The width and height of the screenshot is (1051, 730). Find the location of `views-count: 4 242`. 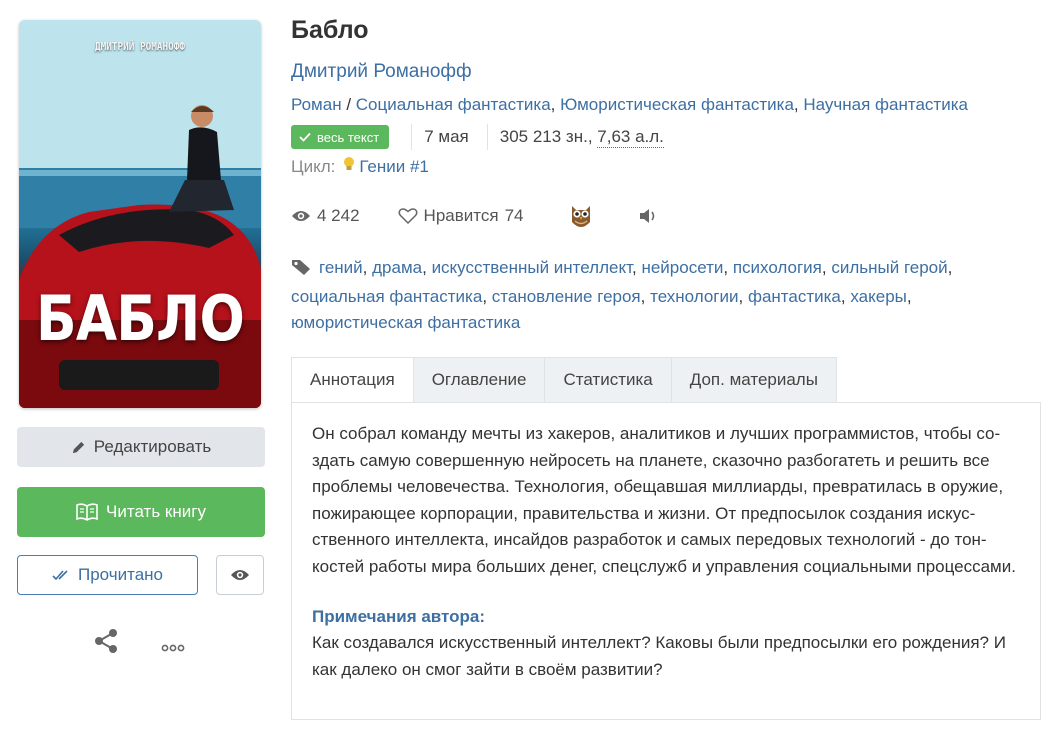

views-count: 4 242 is located at coordinates (338, 215).